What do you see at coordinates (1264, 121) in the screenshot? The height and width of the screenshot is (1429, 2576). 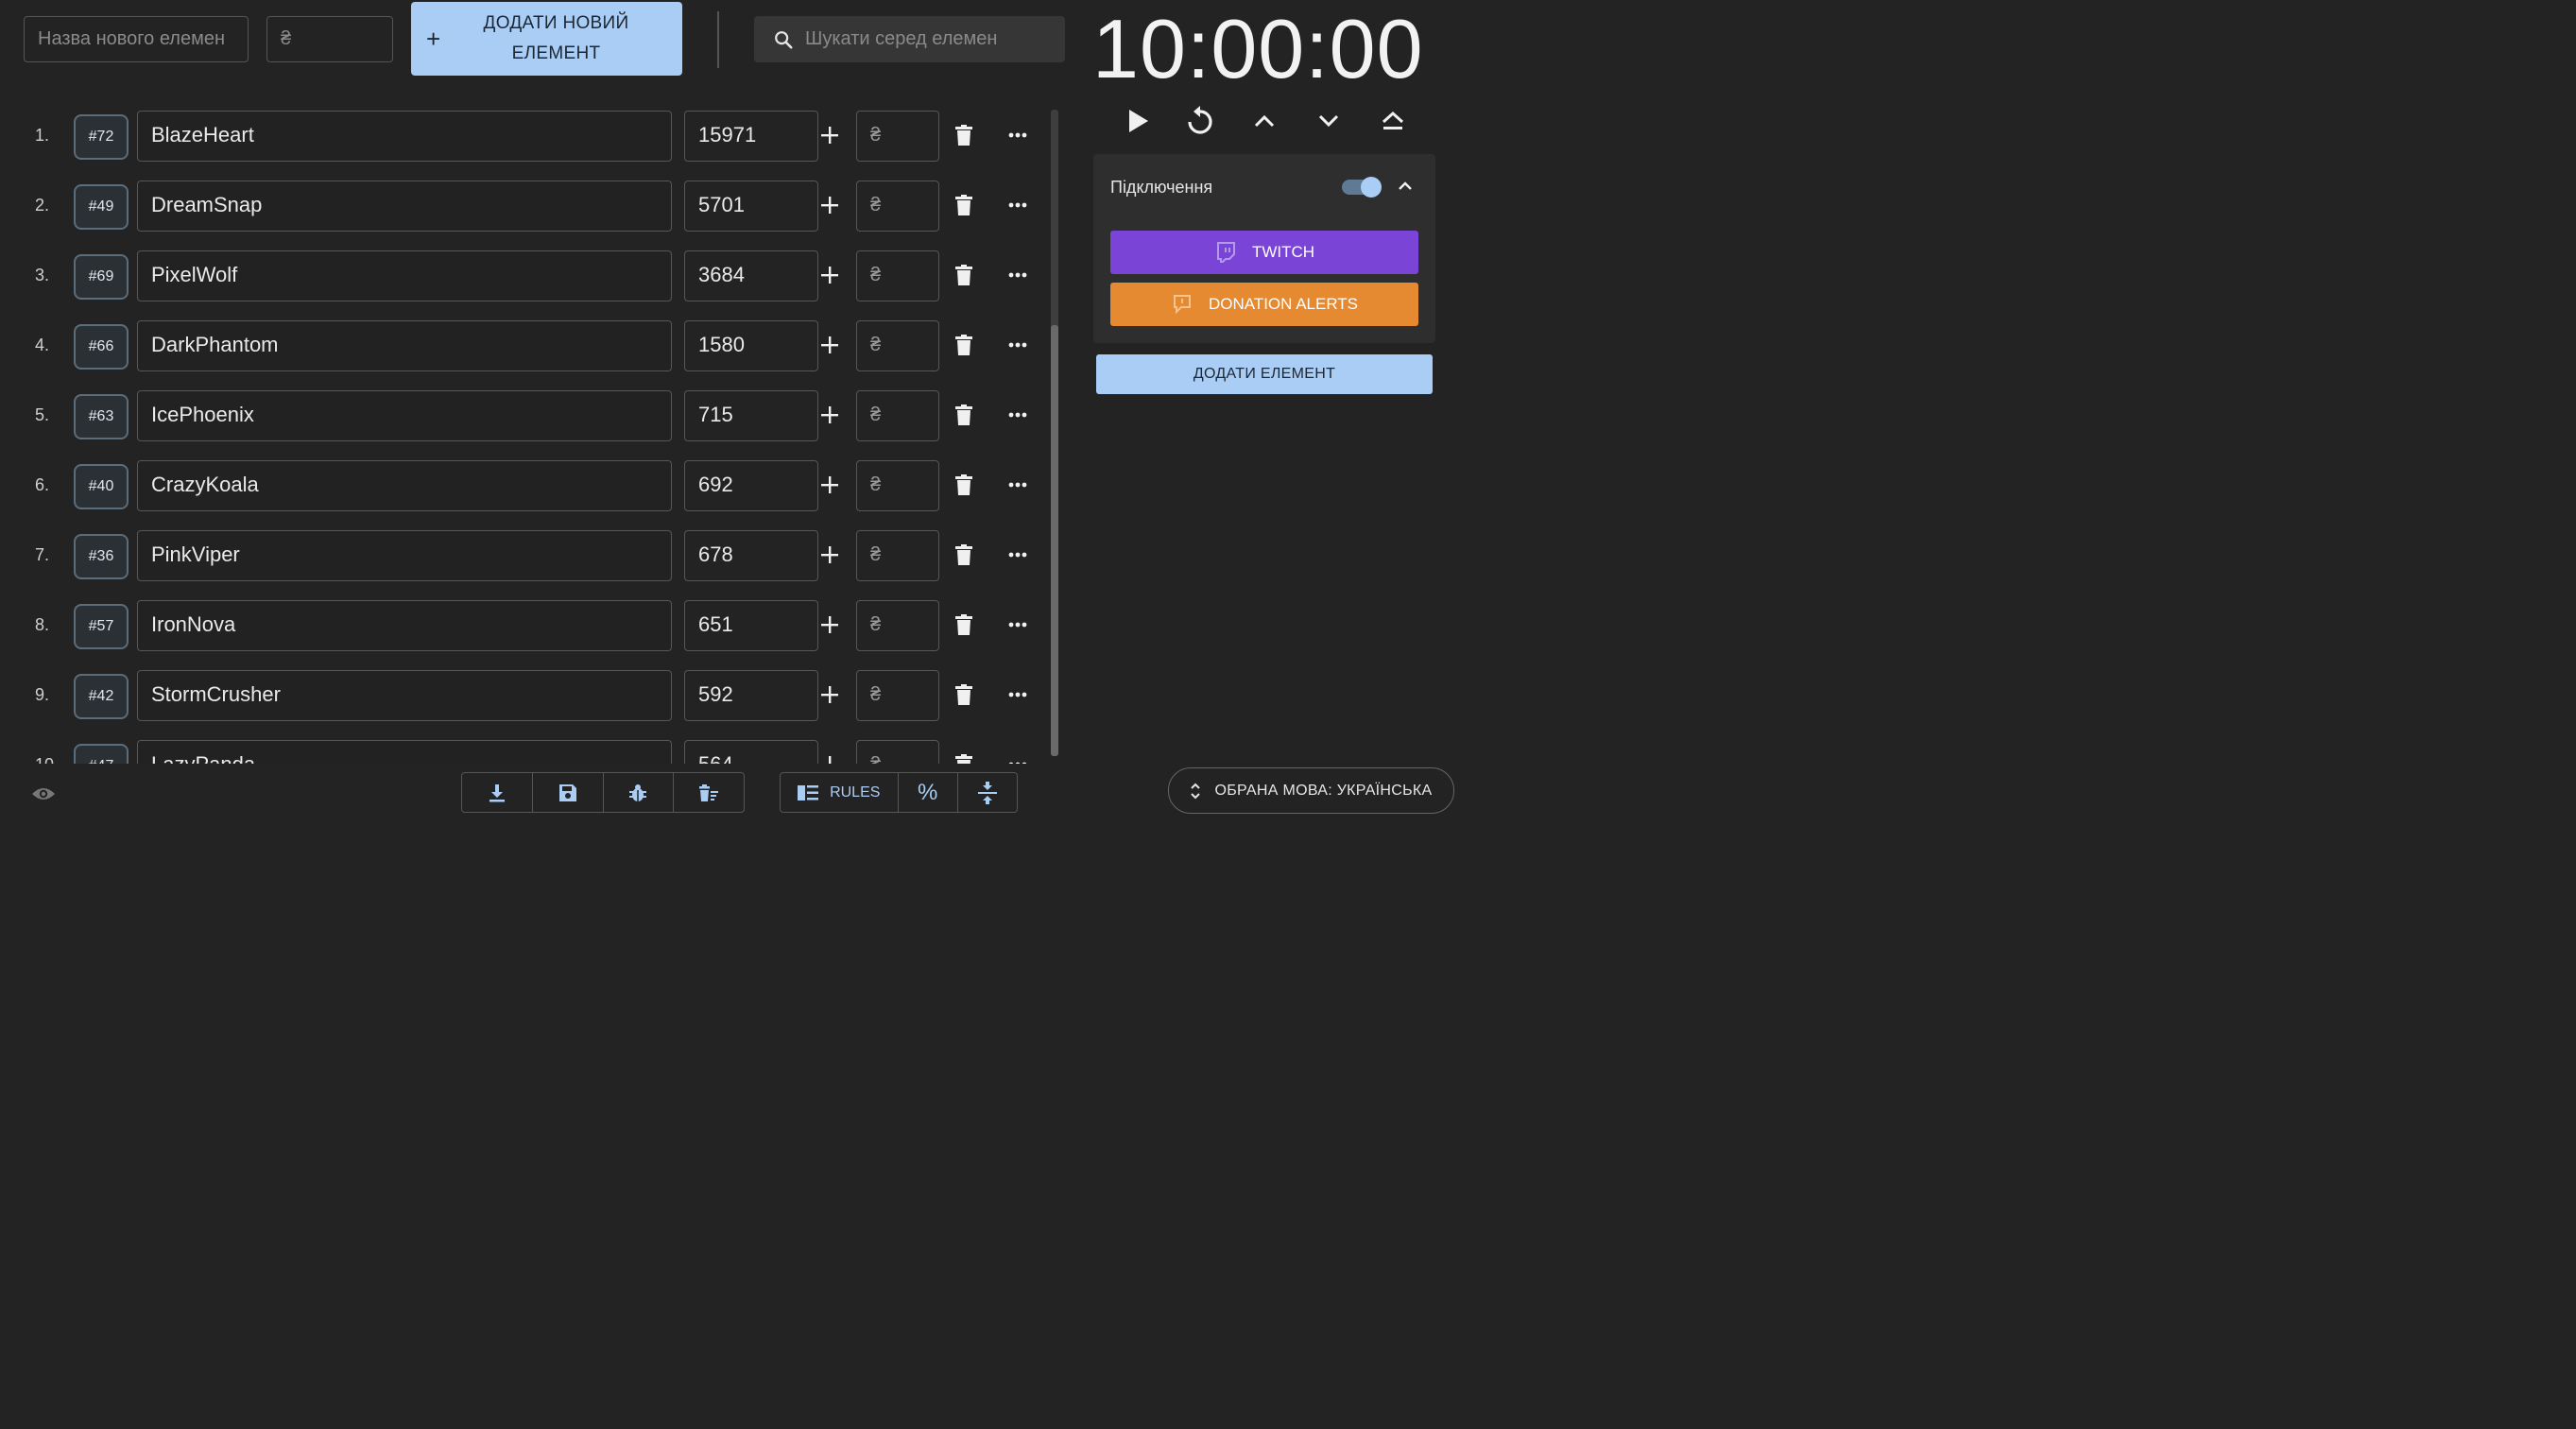 I see `chevron-up-icon` at bounding box center [1264, 121].